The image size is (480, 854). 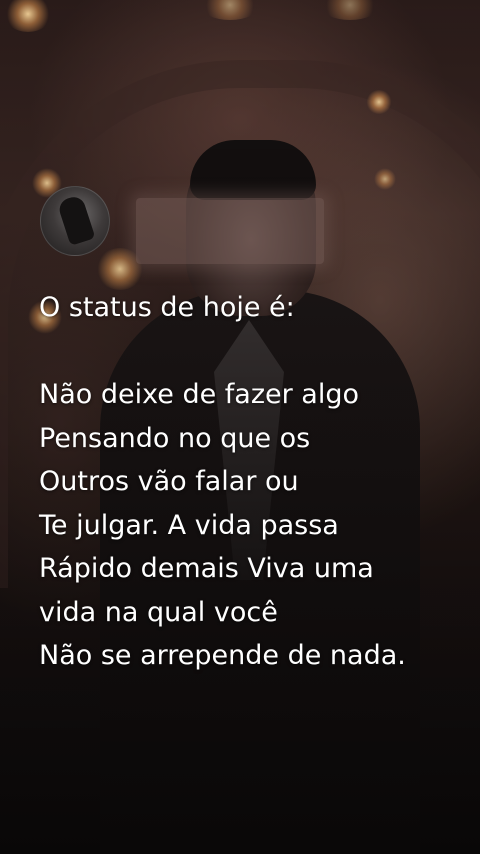 What do you see at coordinates (167, 307) in the screenshot?
I see `status-line: O status de hoje é:` at bounding box center [167, 307].